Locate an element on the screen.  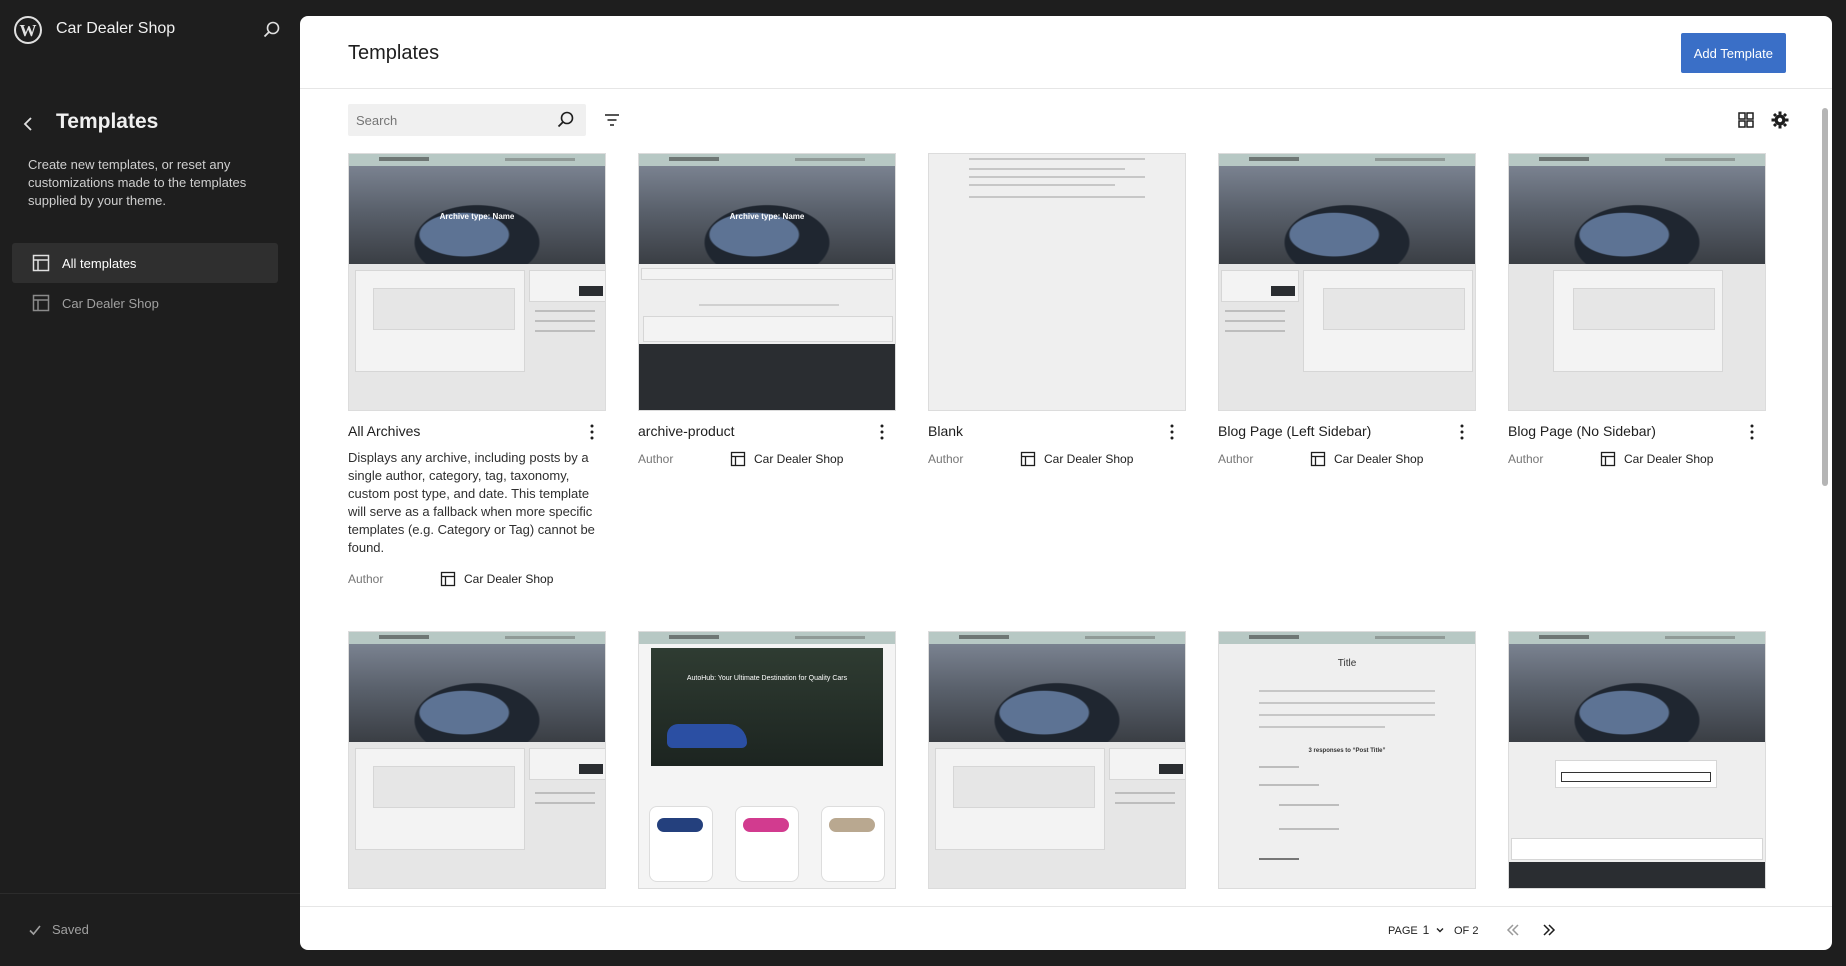
page-label: PAGE is located at coordinates (1403, 931).